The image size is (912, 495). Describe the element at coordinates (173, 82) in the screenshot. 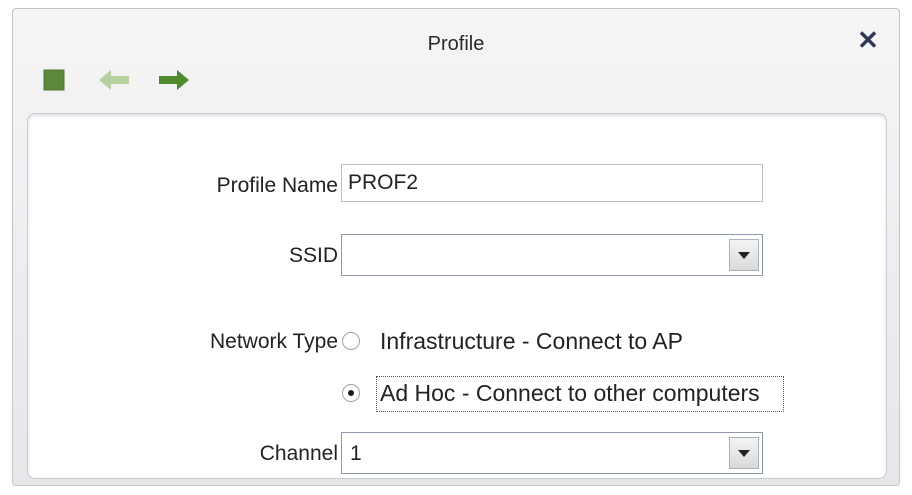

I see `forward-arrow-icon` at that location.